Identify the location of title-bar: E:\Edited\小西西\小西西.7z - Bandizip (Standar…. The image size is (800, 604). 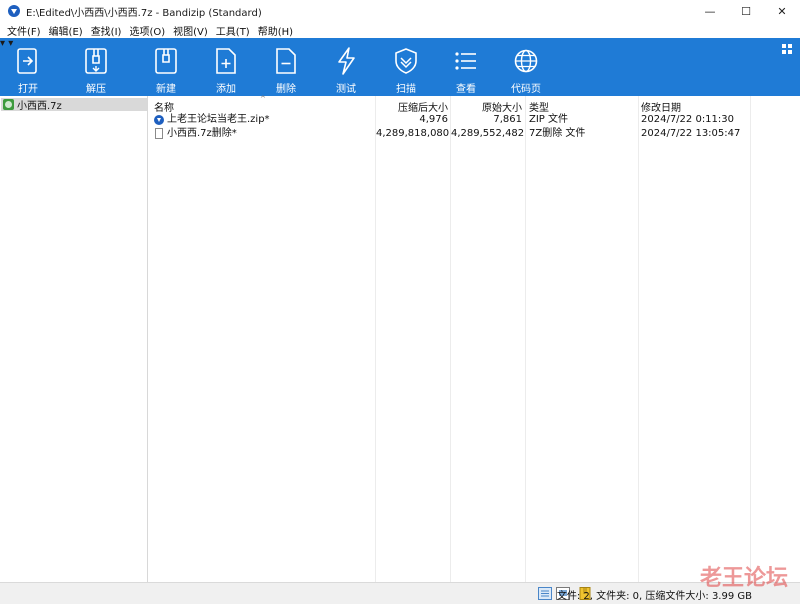
(400, 11).